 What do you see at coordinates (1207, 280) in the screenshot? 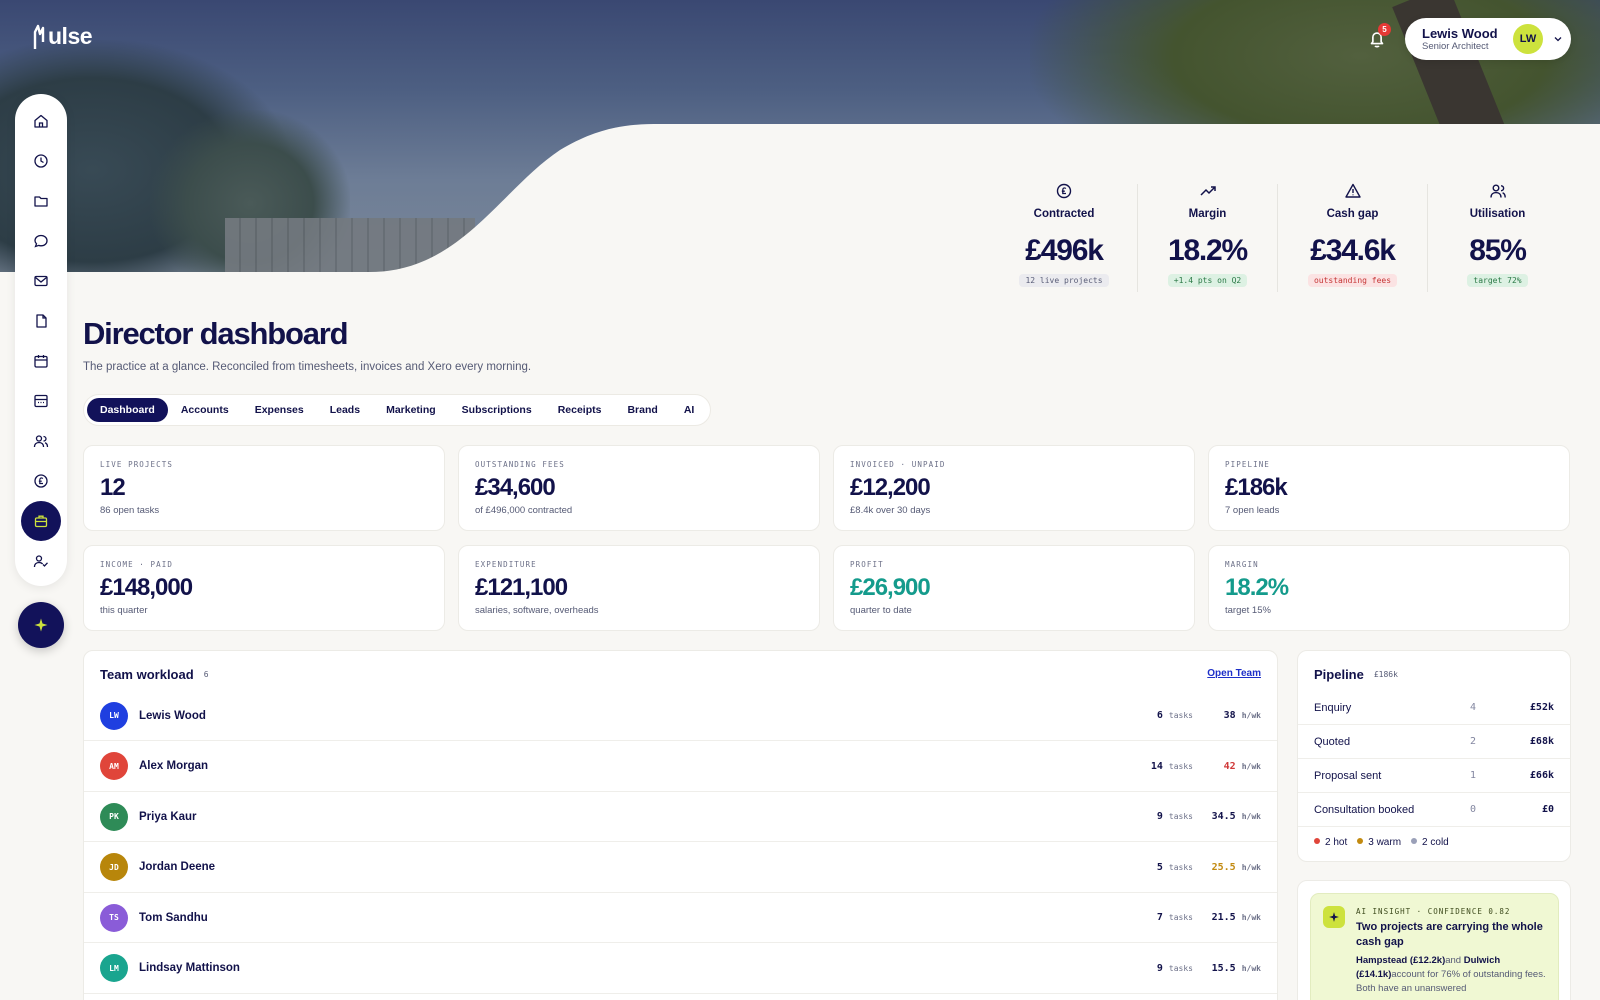
I see `kpi-note: +1.4 pts on Q2` at bounding box center [1207, 280].